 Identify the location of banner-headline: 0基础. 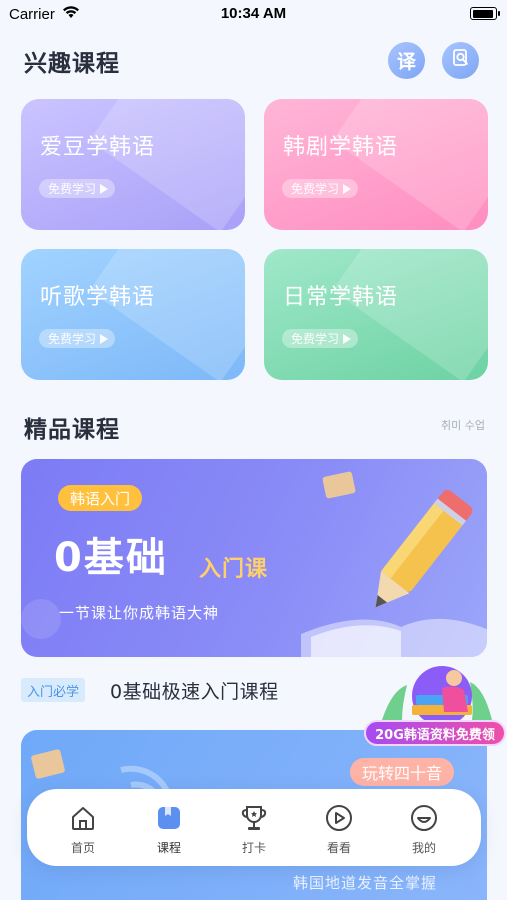
(111, 558).